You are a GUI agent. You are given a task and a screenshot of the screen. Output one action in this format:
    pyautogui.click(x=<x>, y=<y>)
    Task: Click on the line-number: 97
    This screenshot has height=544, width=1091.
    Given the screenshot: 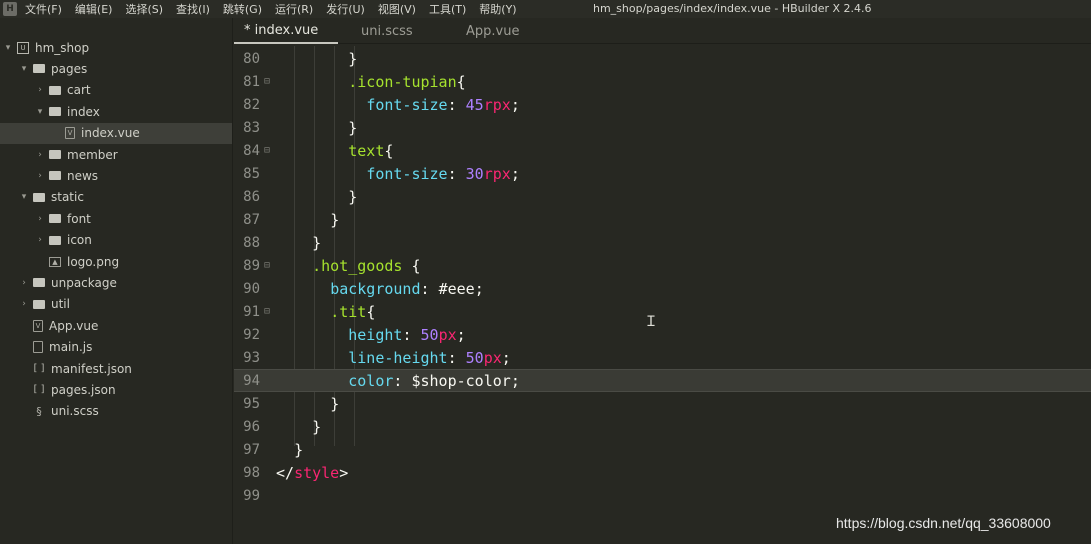 What is the action you would take?
    pyautogui.click(x=251, y=449)
    